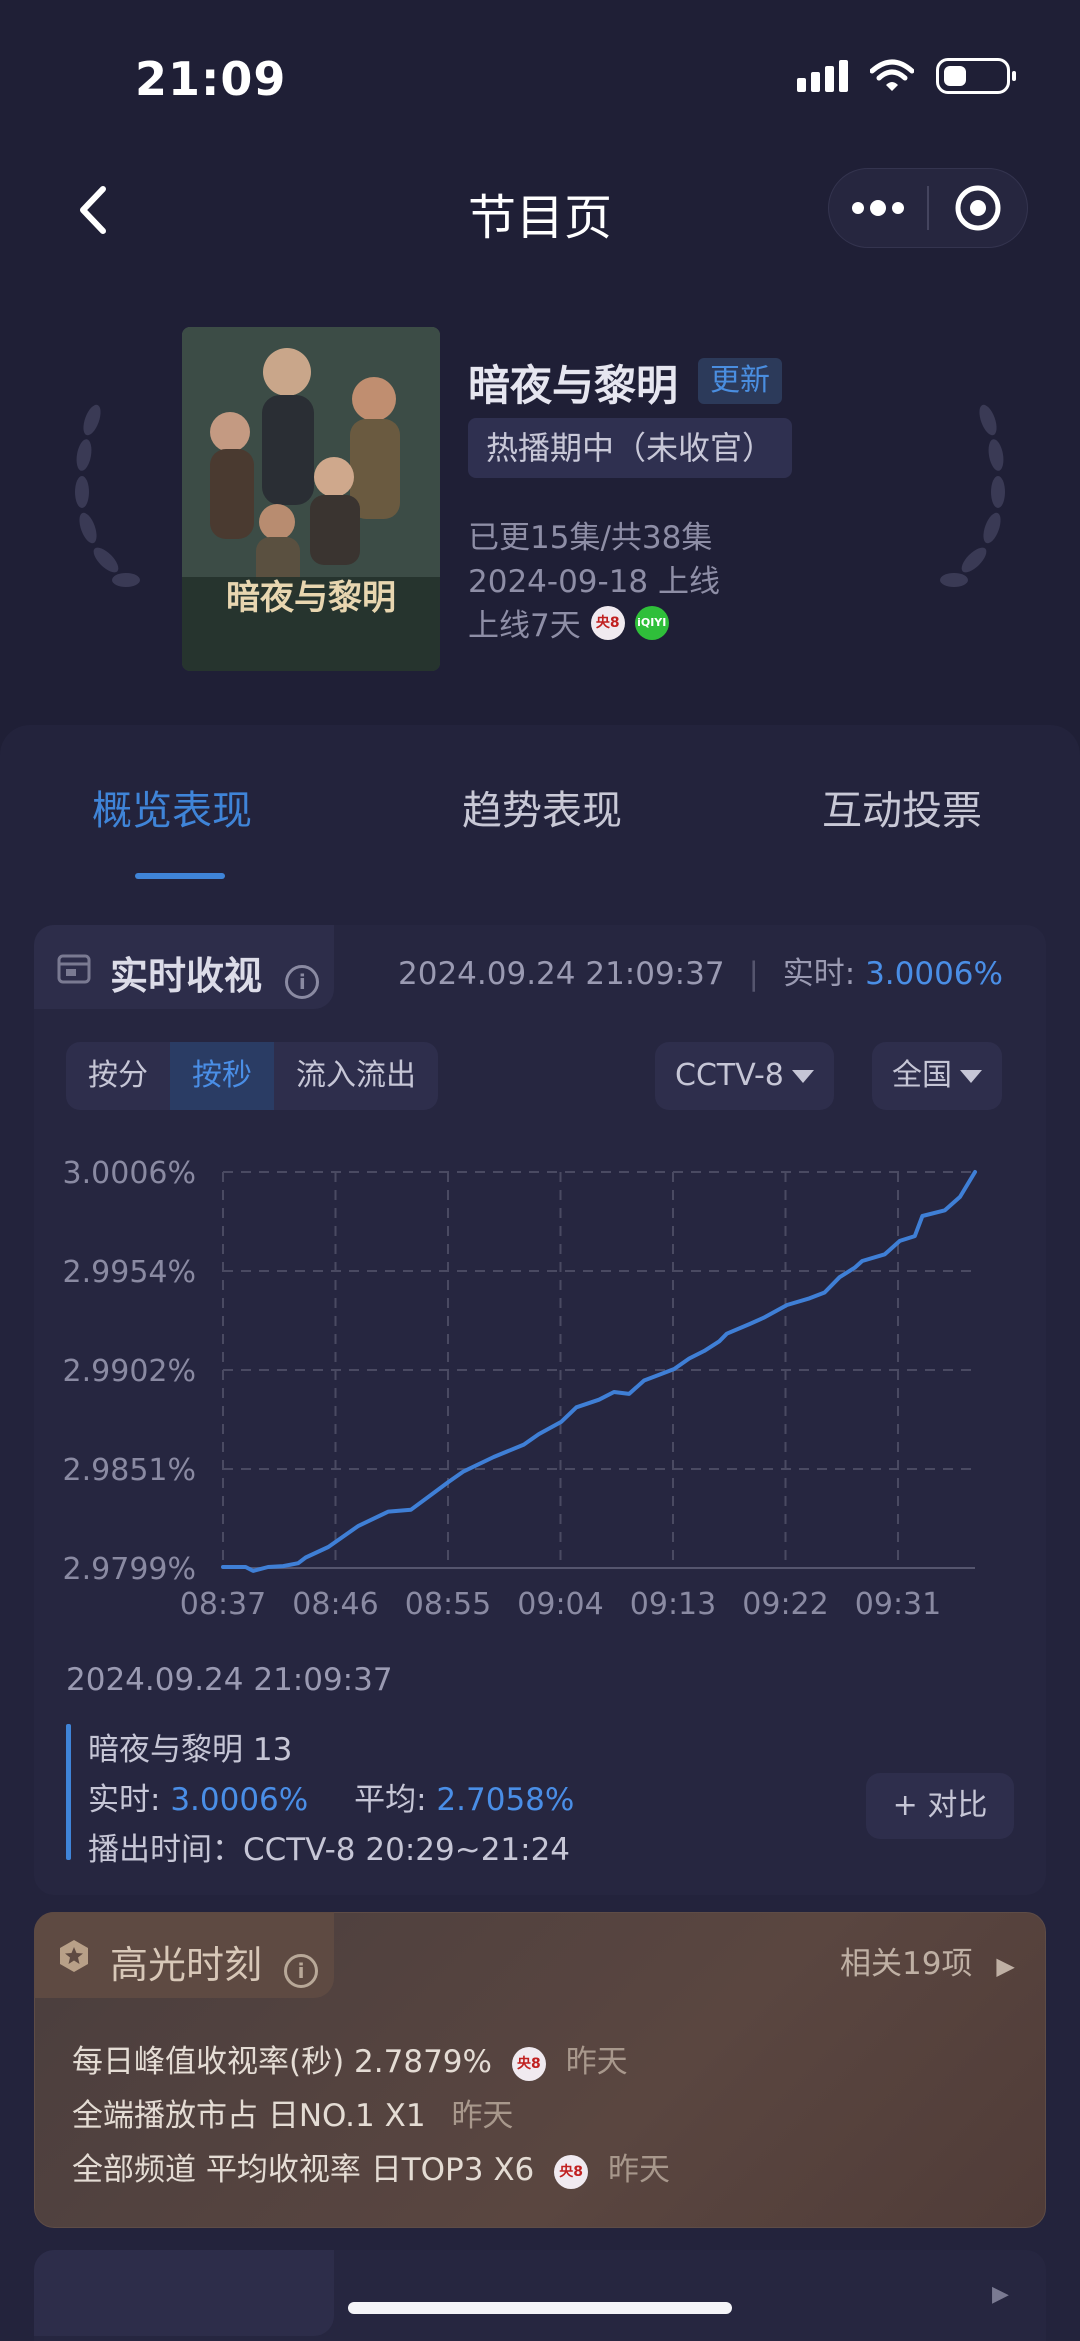 This screenshot has height=2341, width=1080. Describe the element at coordinates (940, 1806) in the screenshot. I see `compare-button: + 对比` at that location.